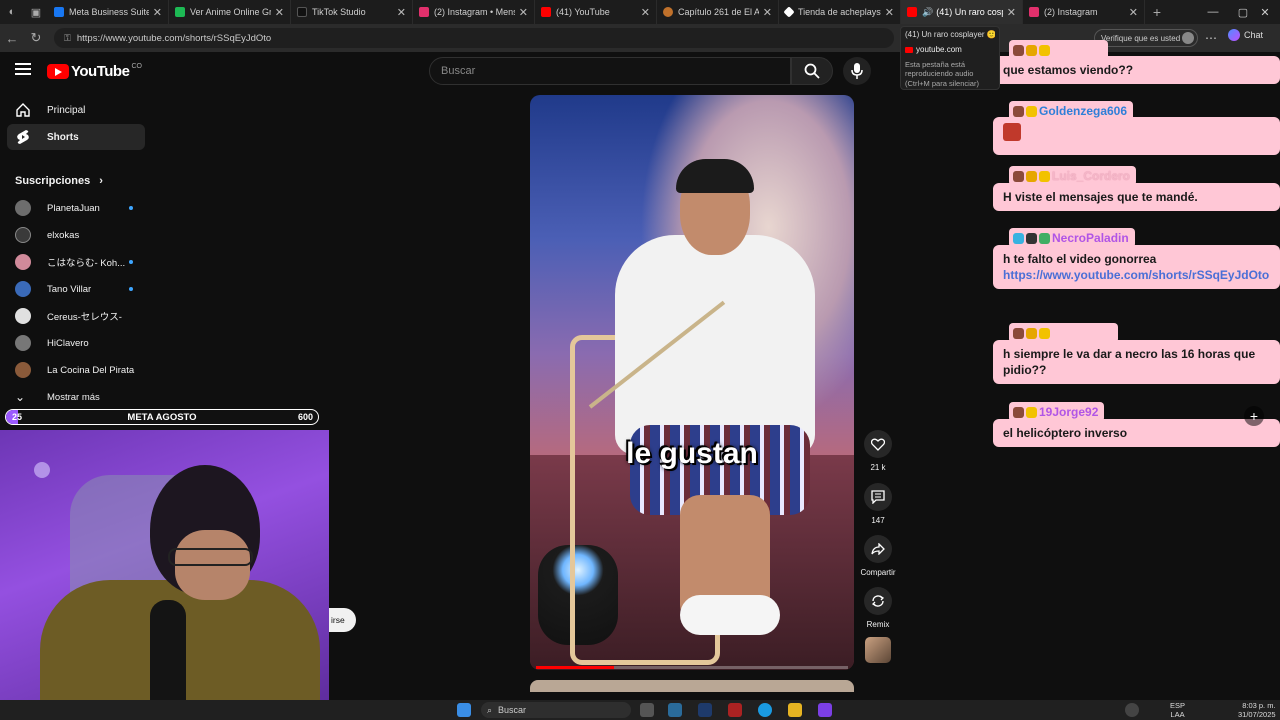 This screenshot has width=1280, height=720. I want to click on tab-actions-icon: ▣, so click(36, 12).